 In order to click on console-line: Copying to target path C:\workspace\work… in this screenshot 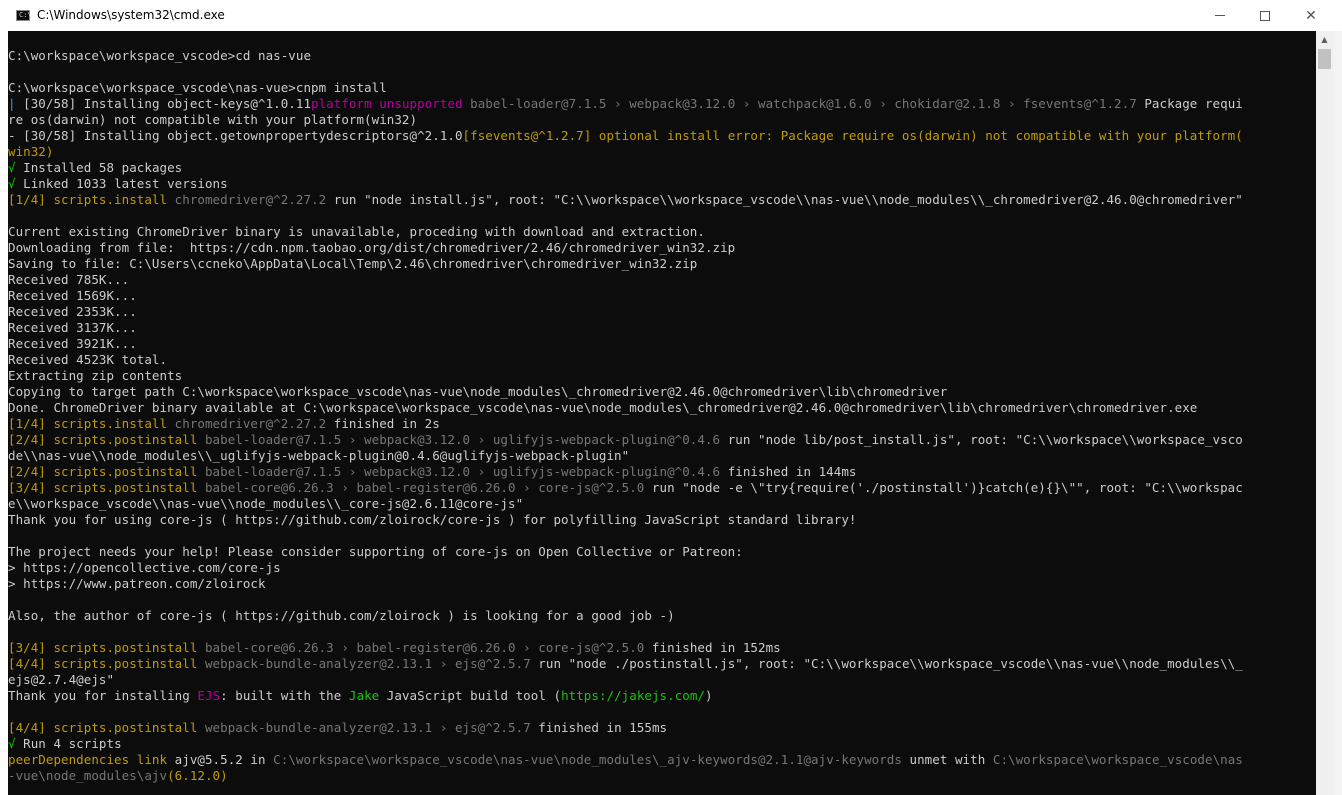, I will do `click(625, 392)`.